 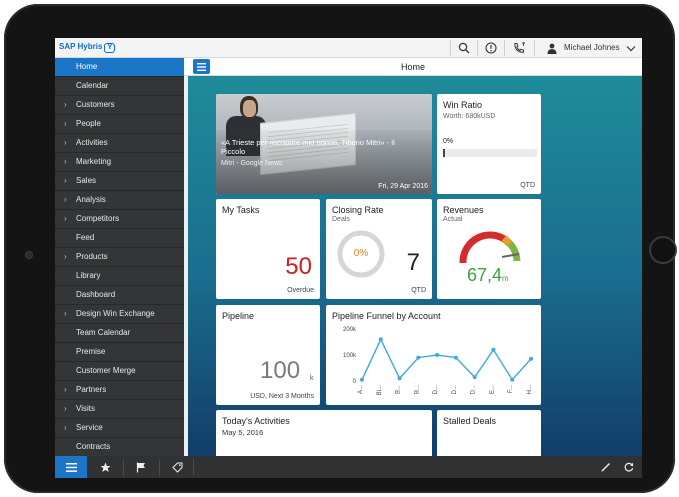 I want to click on todays-activities-date: May 5, 2016, so click(x=243, y=432).